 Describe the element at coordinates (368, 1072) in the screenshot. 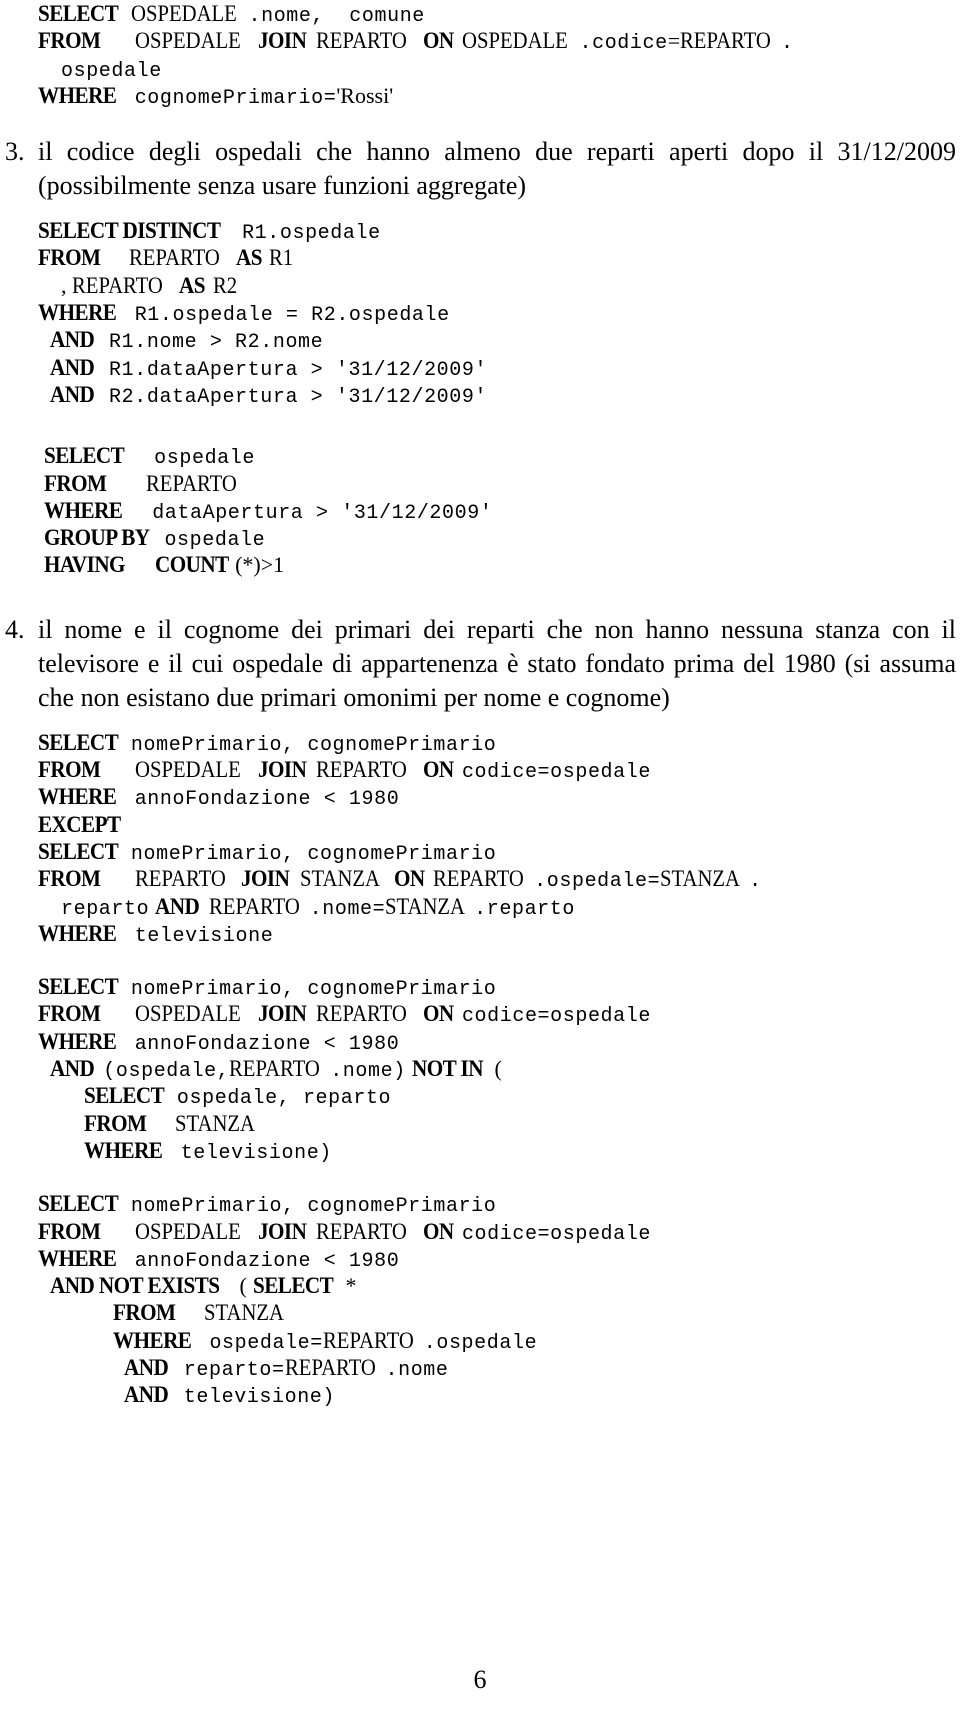

I see `sql-identifier: .nome)` at that location.